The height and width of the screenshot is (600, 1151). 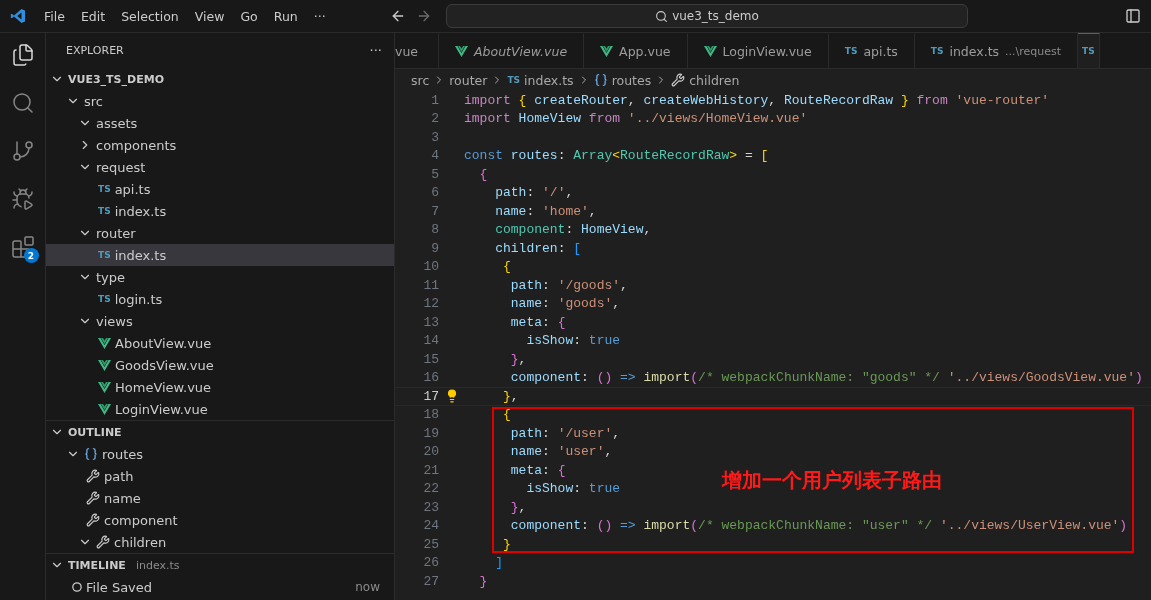 What do you see at coordinates (220, 365) in the screenshot?
I see `tree-item: GoodsView.vue` at bounding box center [220, 365].